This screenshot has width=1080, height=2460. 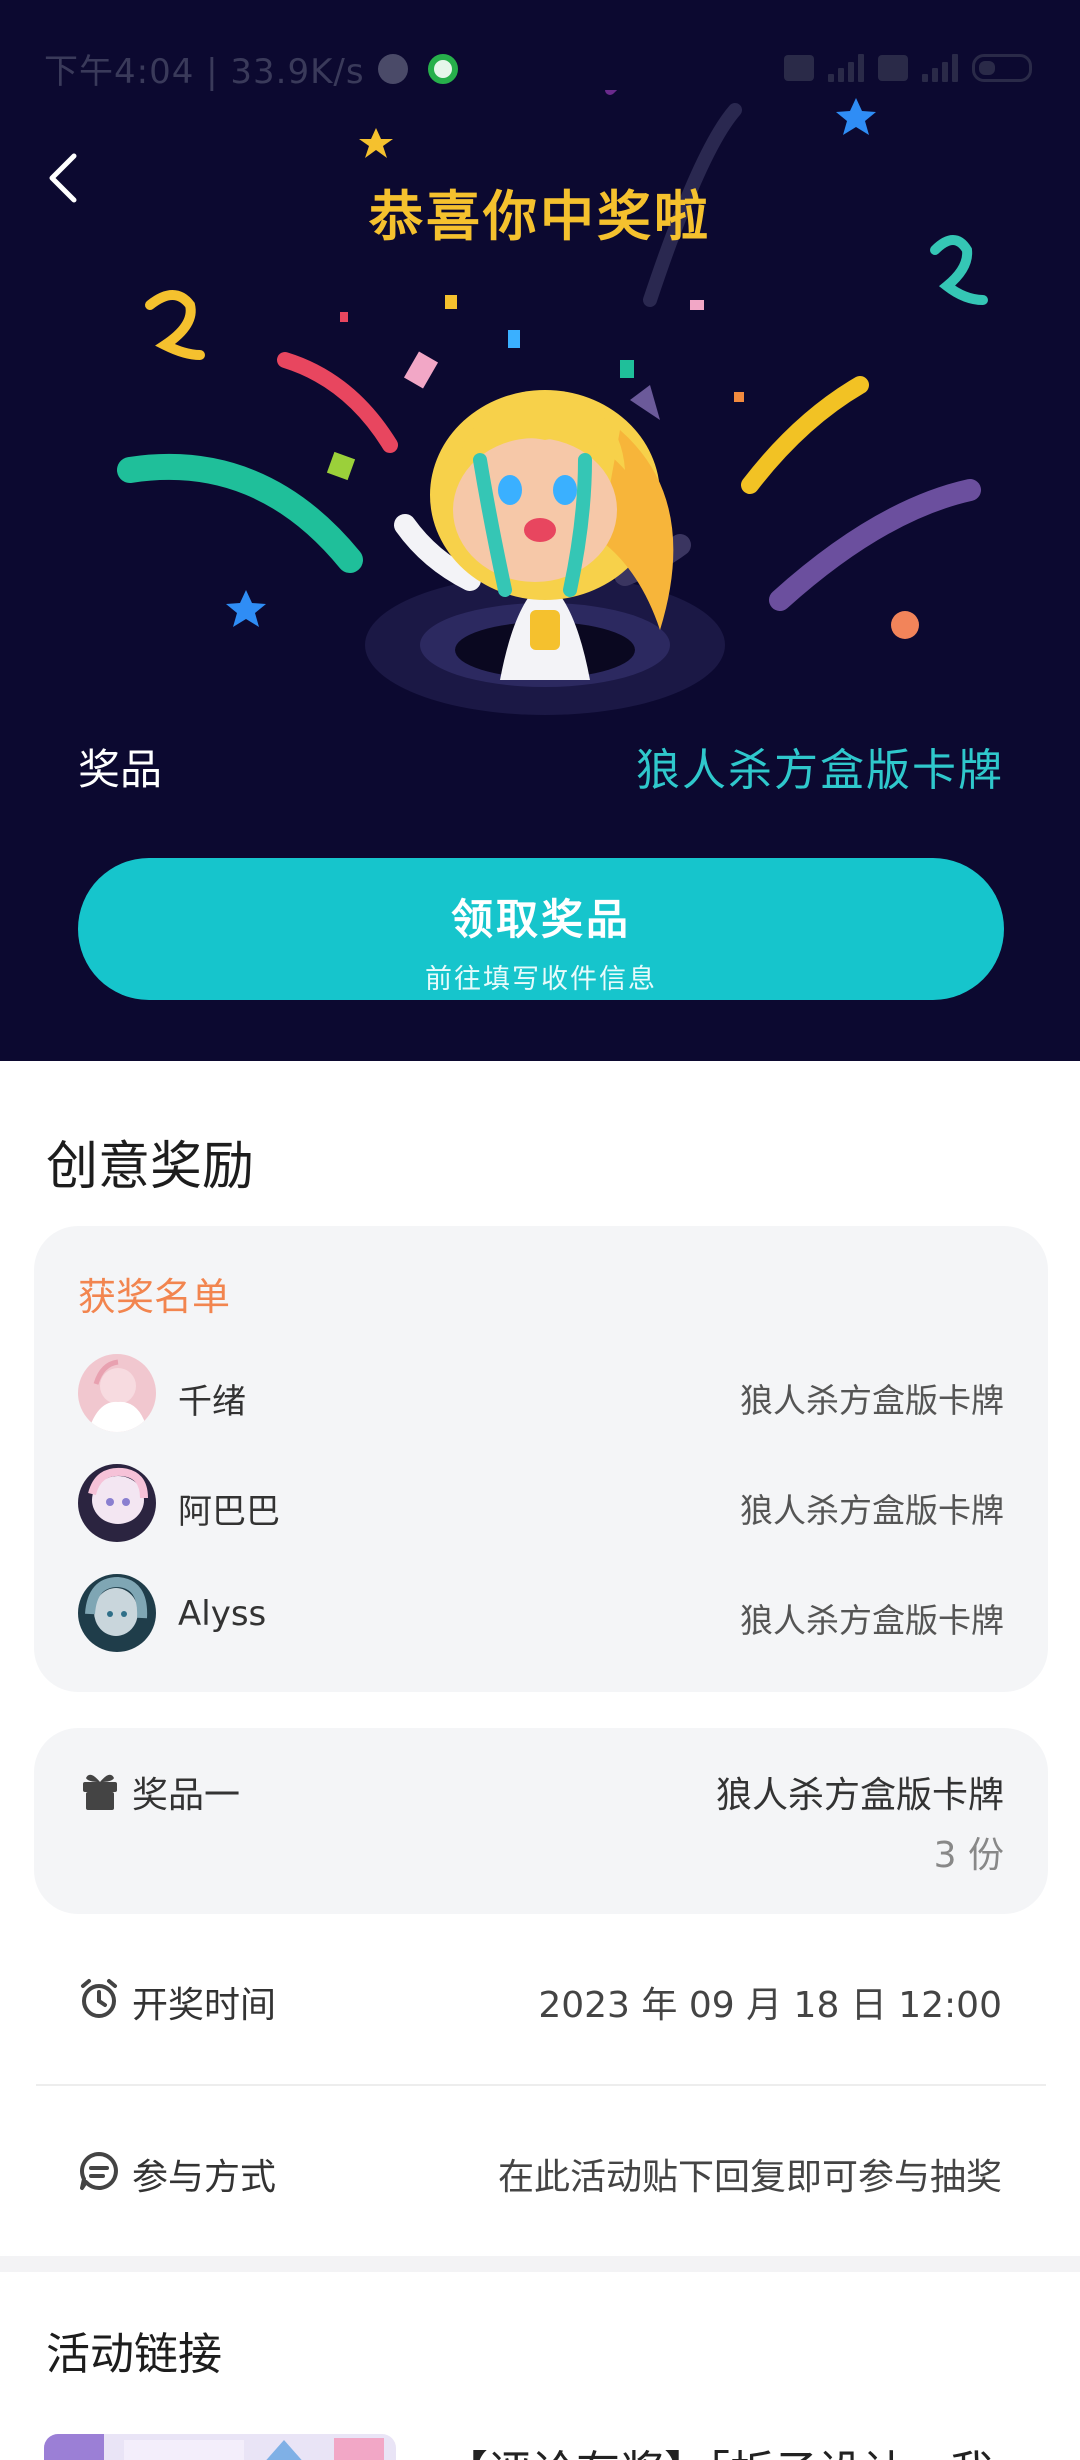 What do you see at coordinates (150, 1167) in the screenshot?
I see `reward-section-title: 创意奖励` at bounding box center [150, 1167].